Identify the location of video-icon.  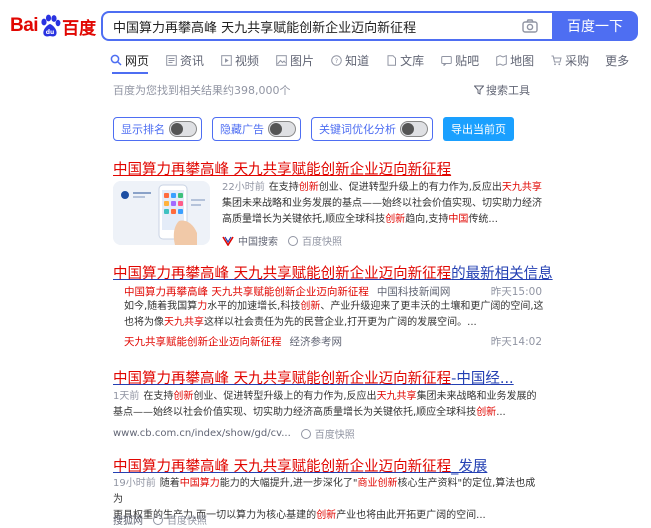
(226, 60).